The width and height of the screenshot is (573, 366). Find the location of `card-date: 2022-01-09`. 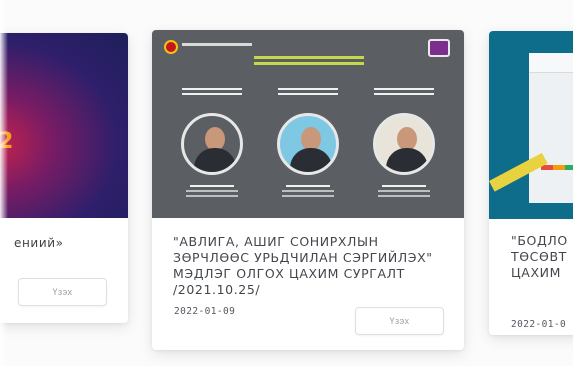

card-date: 2022-01-09 is located at coordinates (205, 311).